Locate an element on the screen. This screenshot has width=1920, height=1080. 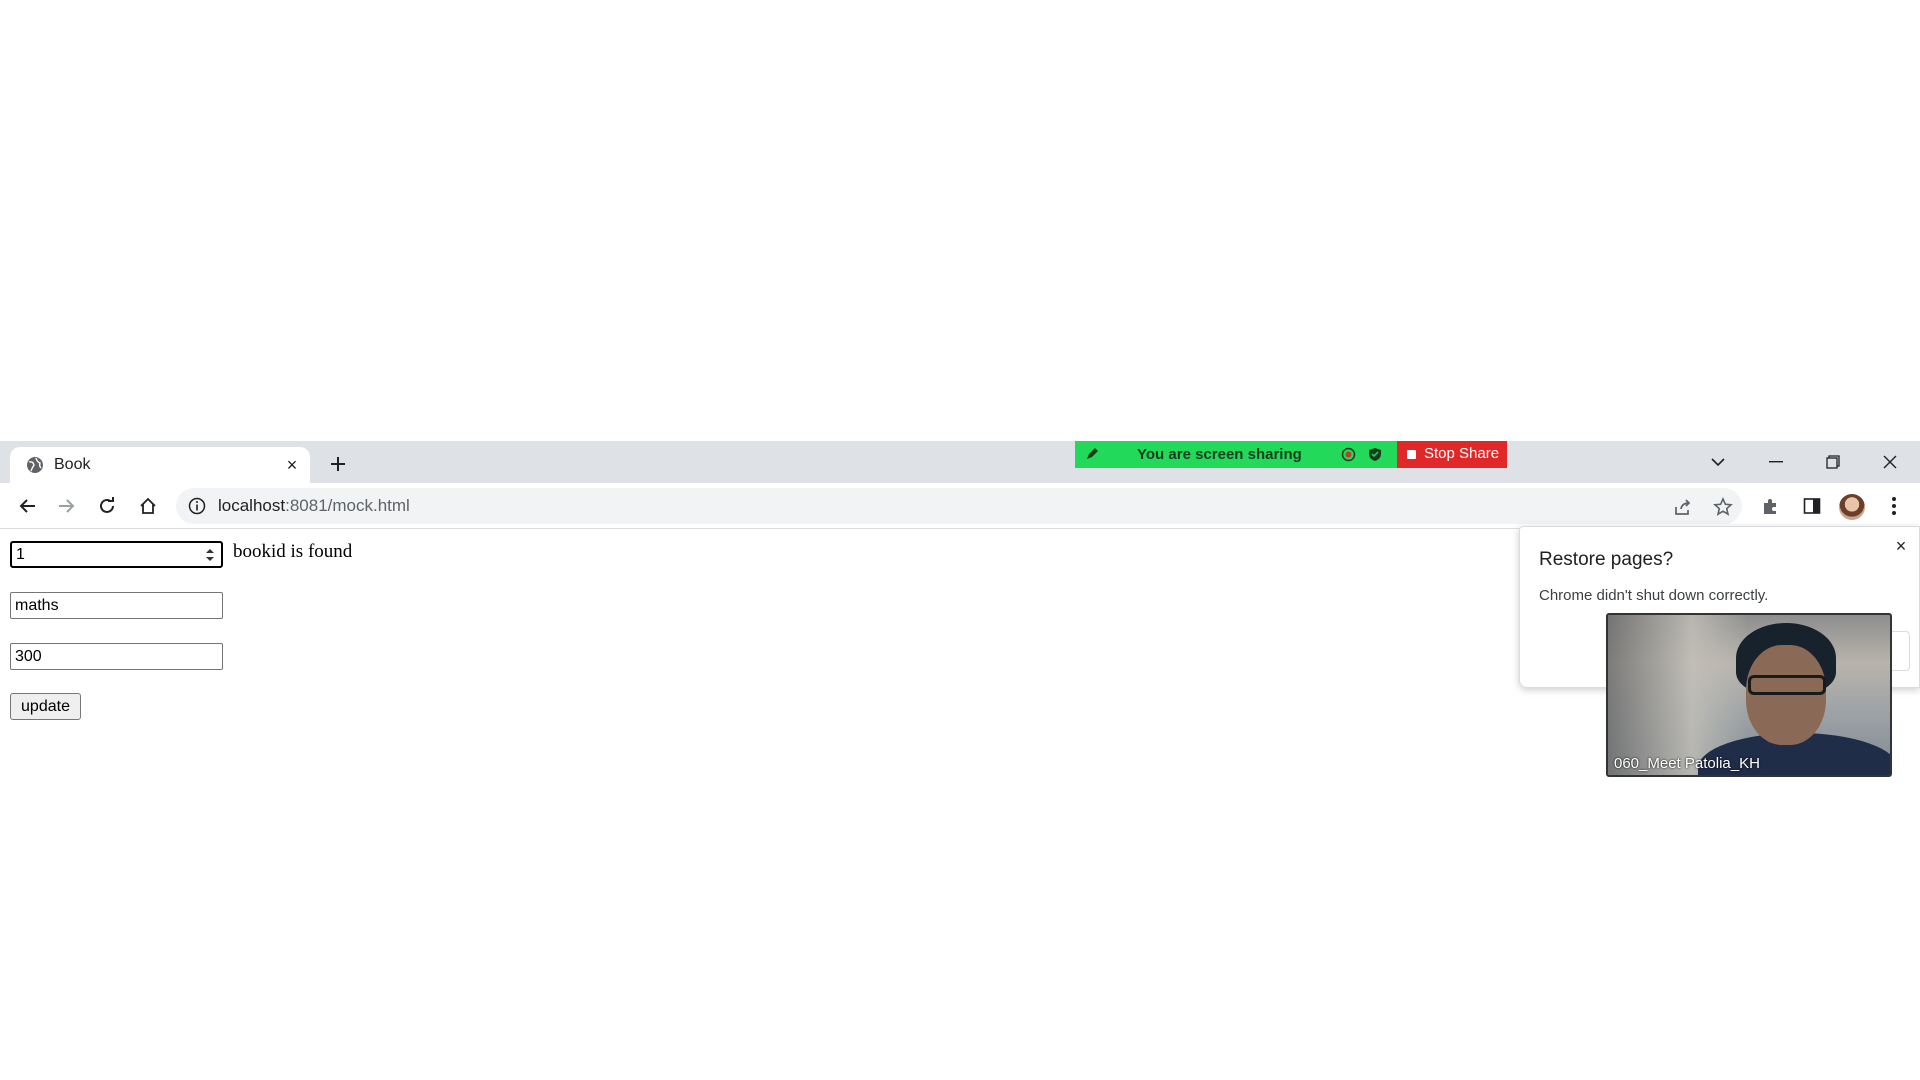
globe-icon is located at coordinates (35, 465).